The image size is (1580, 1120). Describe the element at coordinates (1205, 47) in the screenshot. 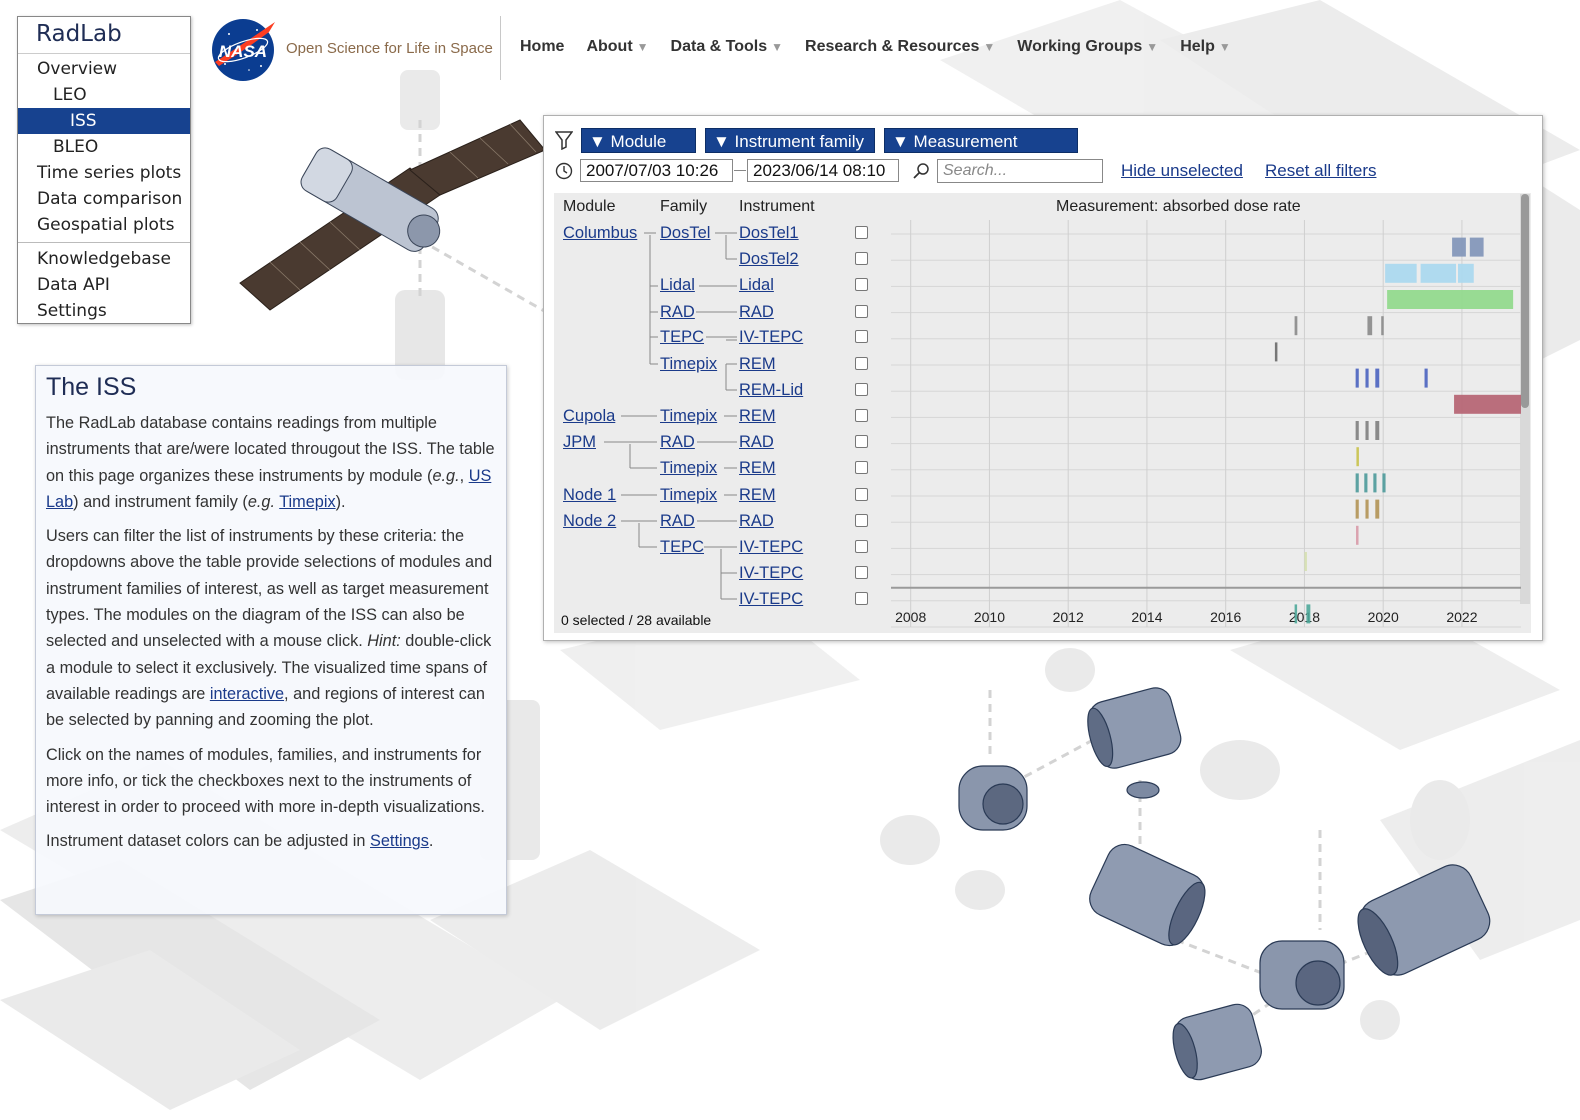

I see `topnav-help: Help ▼` at that location.